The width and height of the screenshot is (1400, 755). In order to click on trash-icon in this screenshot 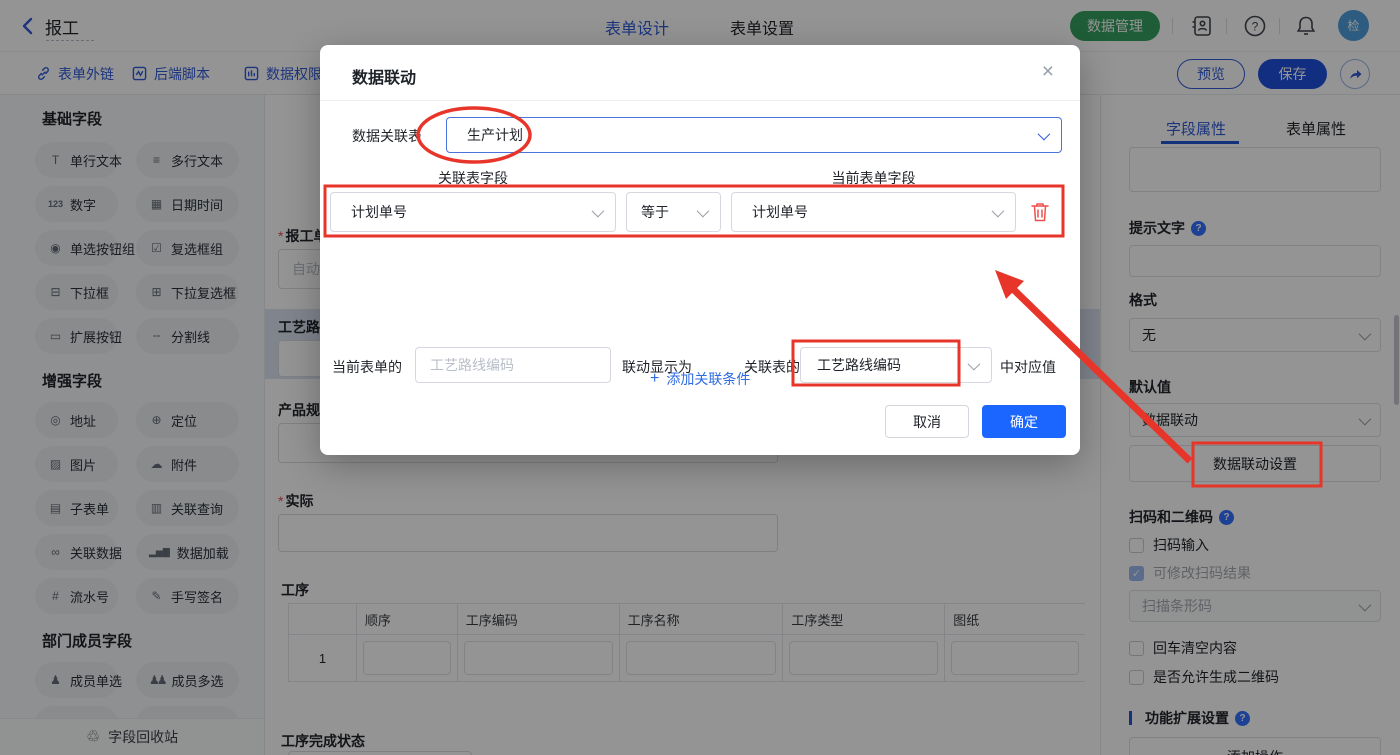, I will do `click(1040, 212)`.